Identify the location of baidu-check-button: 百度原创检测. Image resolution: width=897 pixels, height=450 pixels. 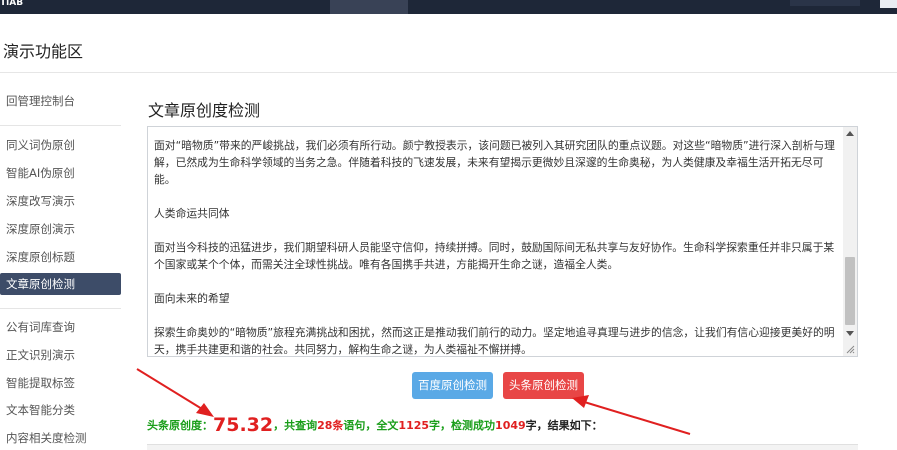
(452, 385).